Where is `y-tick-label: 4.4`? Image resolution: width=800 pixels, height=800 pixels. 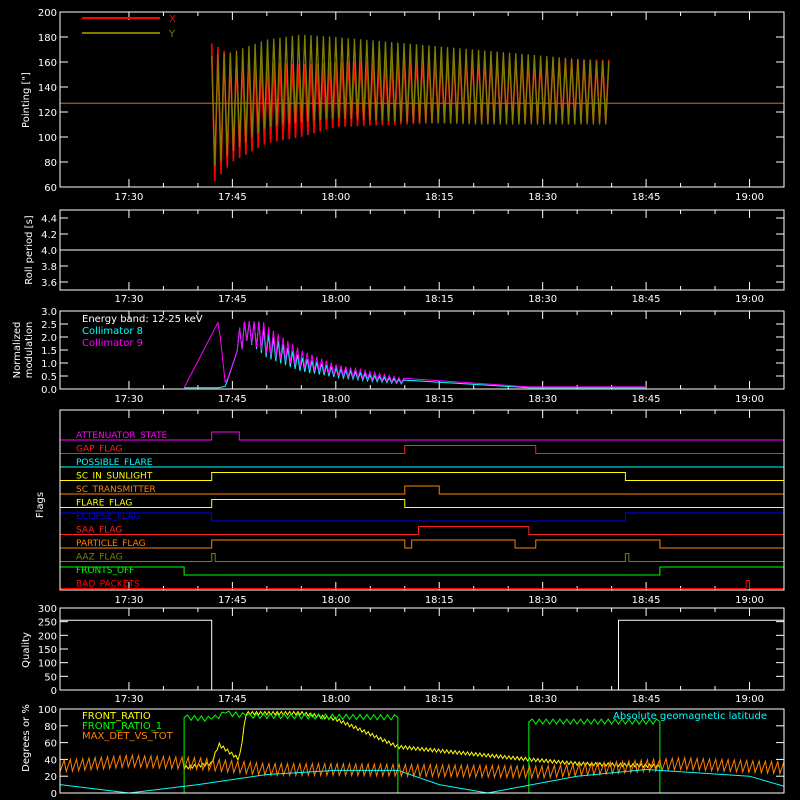 y-tick-label: 4.4 is located at coordinates (49, 219).